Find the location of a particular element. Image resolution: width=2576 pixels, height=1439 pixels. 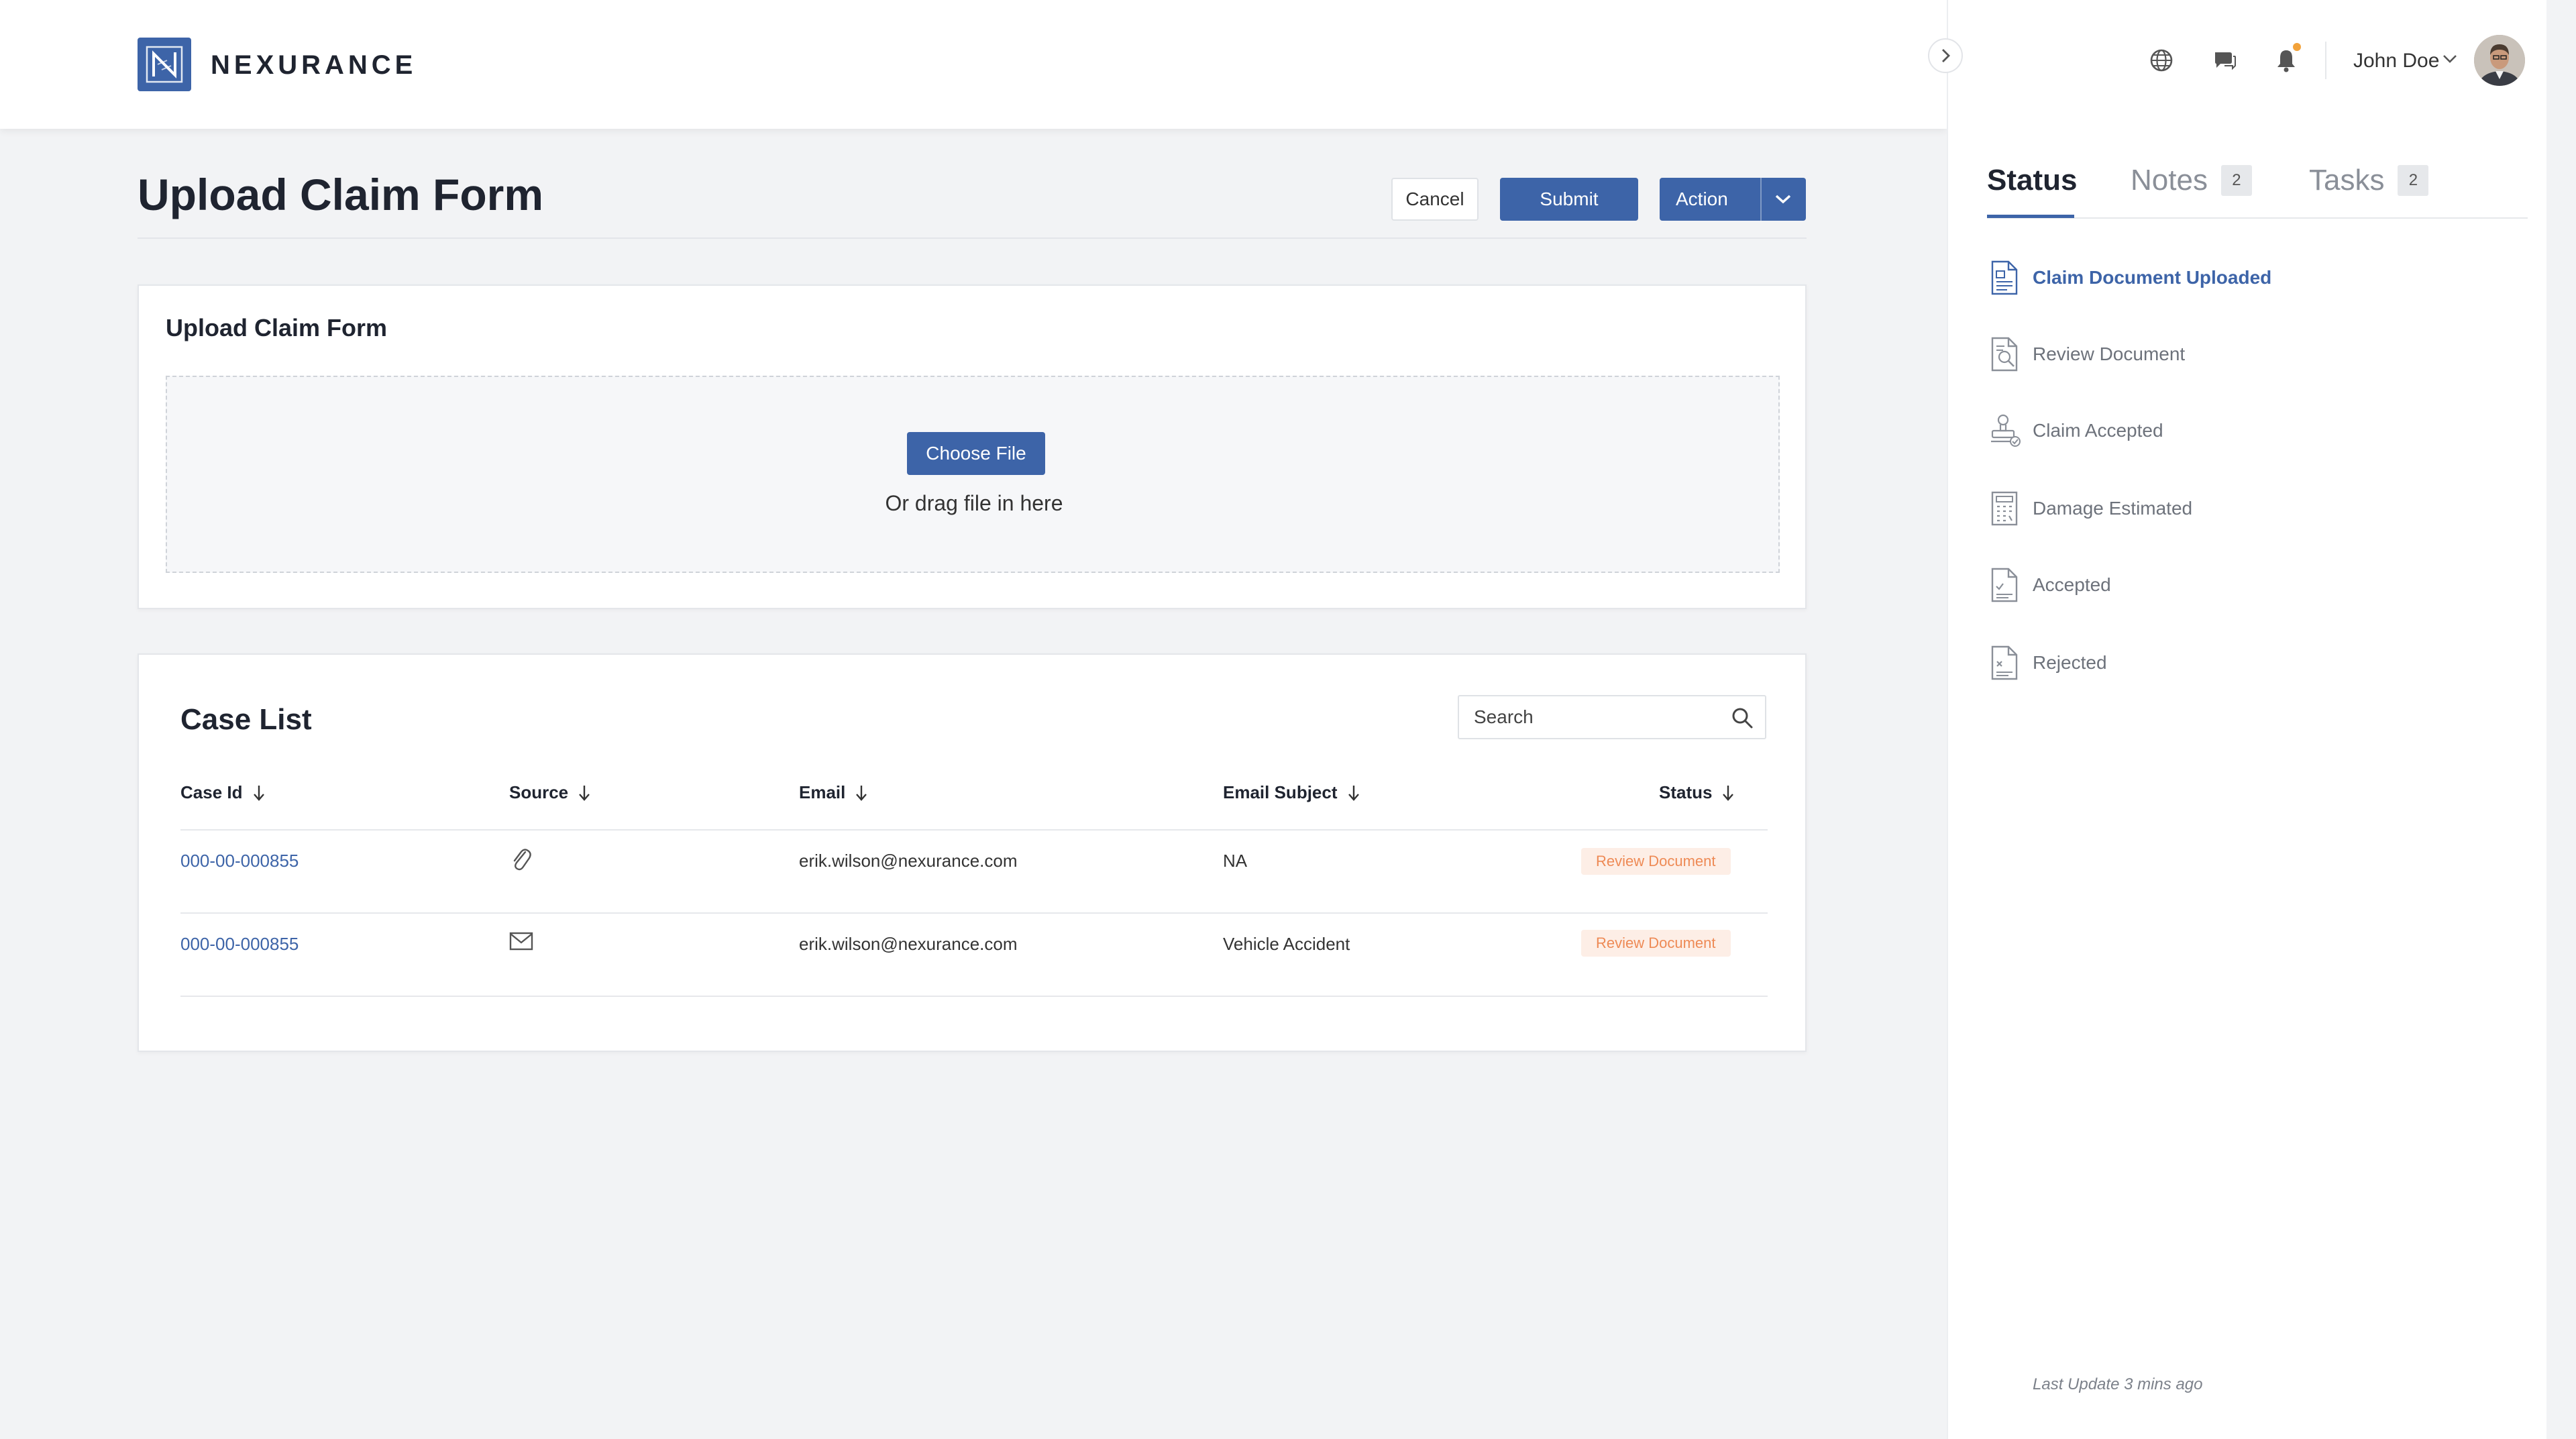

top-bar: NEXURANCE is located at coordinates (973, 64).